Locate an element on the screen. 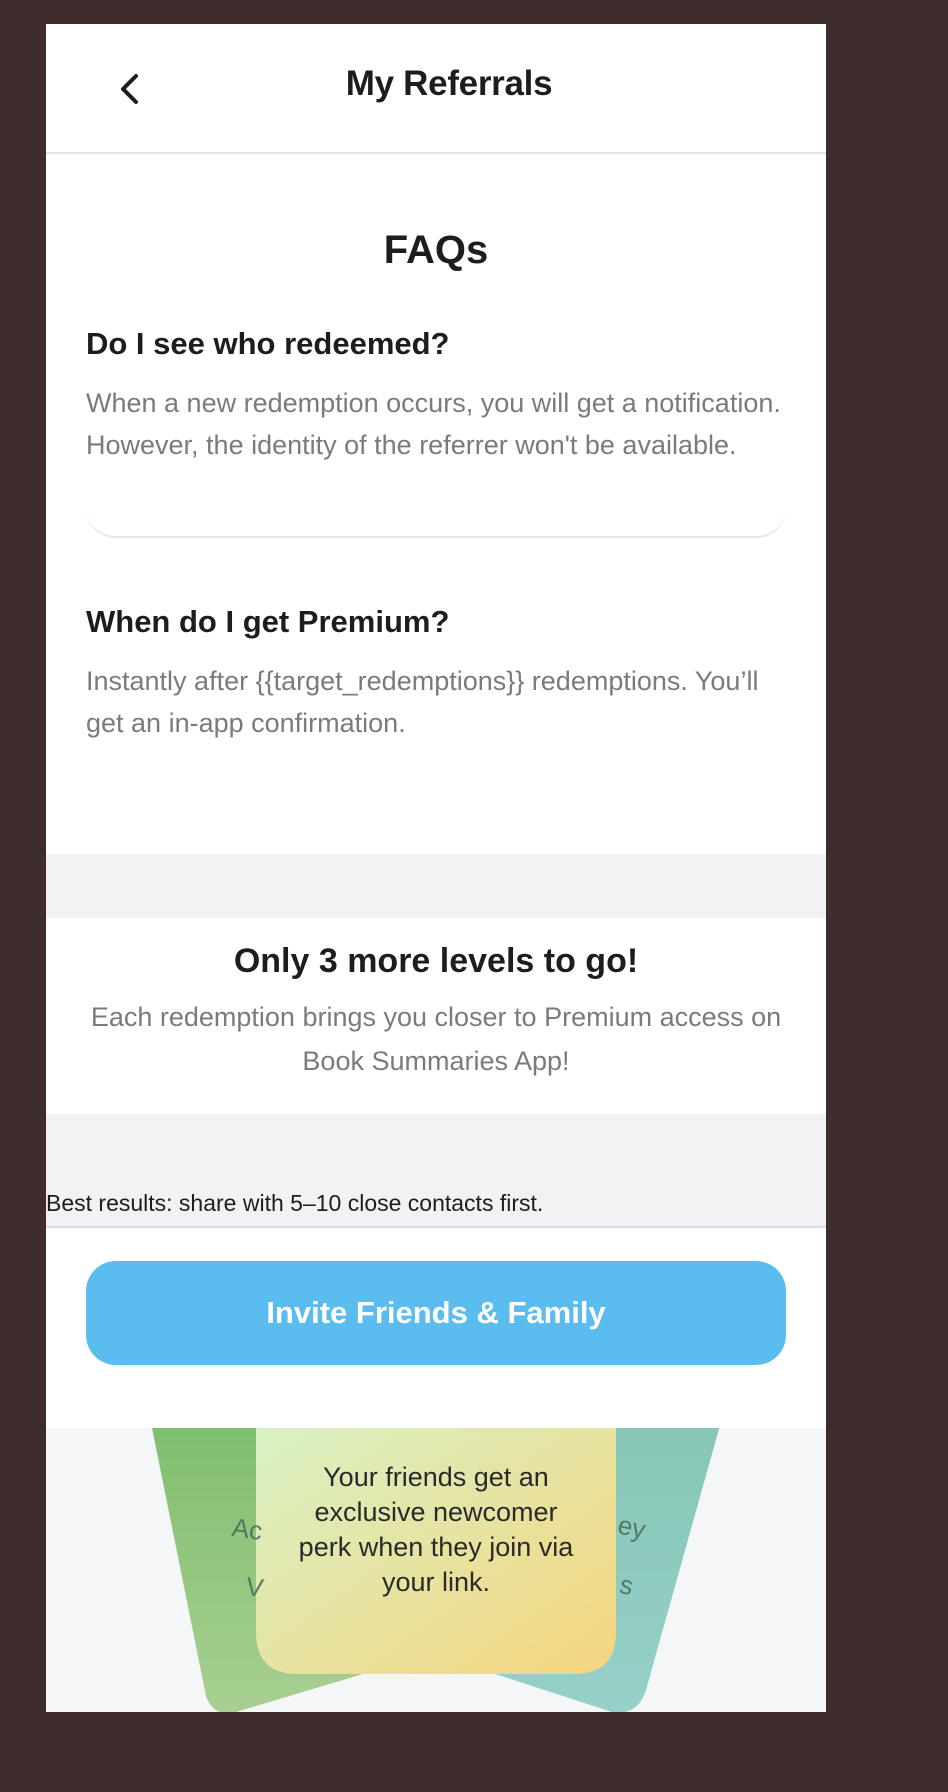  faq-heading: FAQs is located at coordinates (436, 250).